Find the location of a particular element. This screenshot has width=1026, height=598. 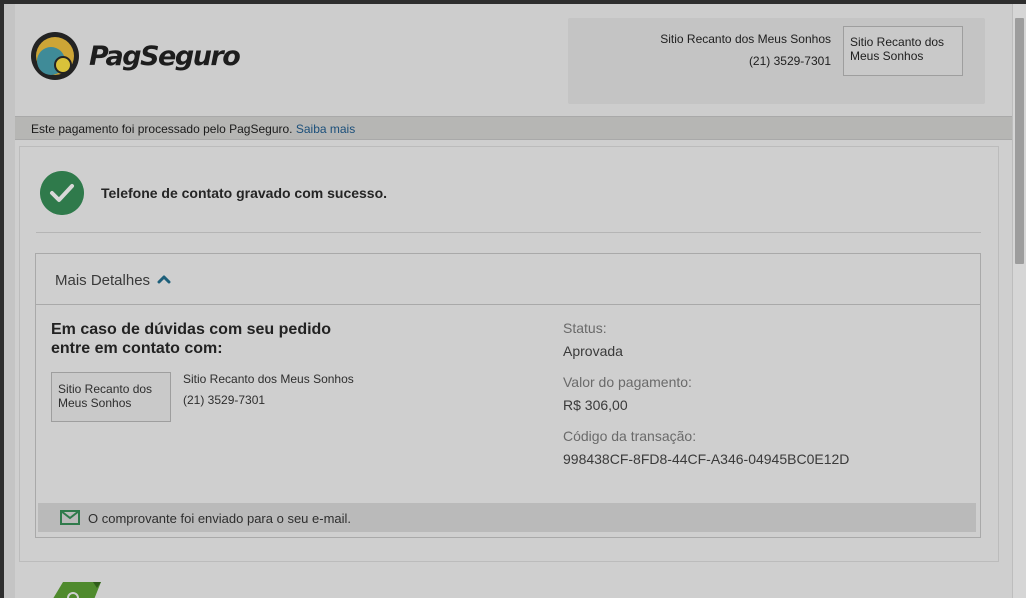

amount-label: Valor do pagamento: is located at coordinates (627, 382).